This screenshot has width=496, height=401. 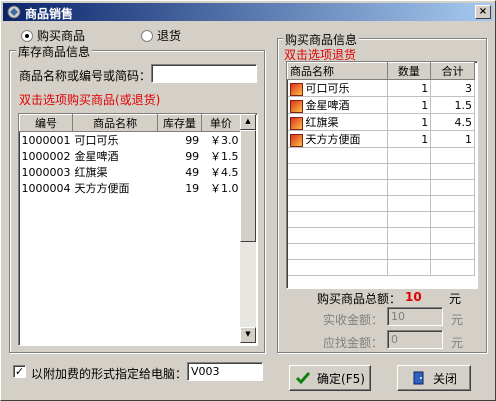 What do you see at coordinates (225, 371) in the screenshot?
I see `surcharge-input: V003` at bounding box center [225, 371].